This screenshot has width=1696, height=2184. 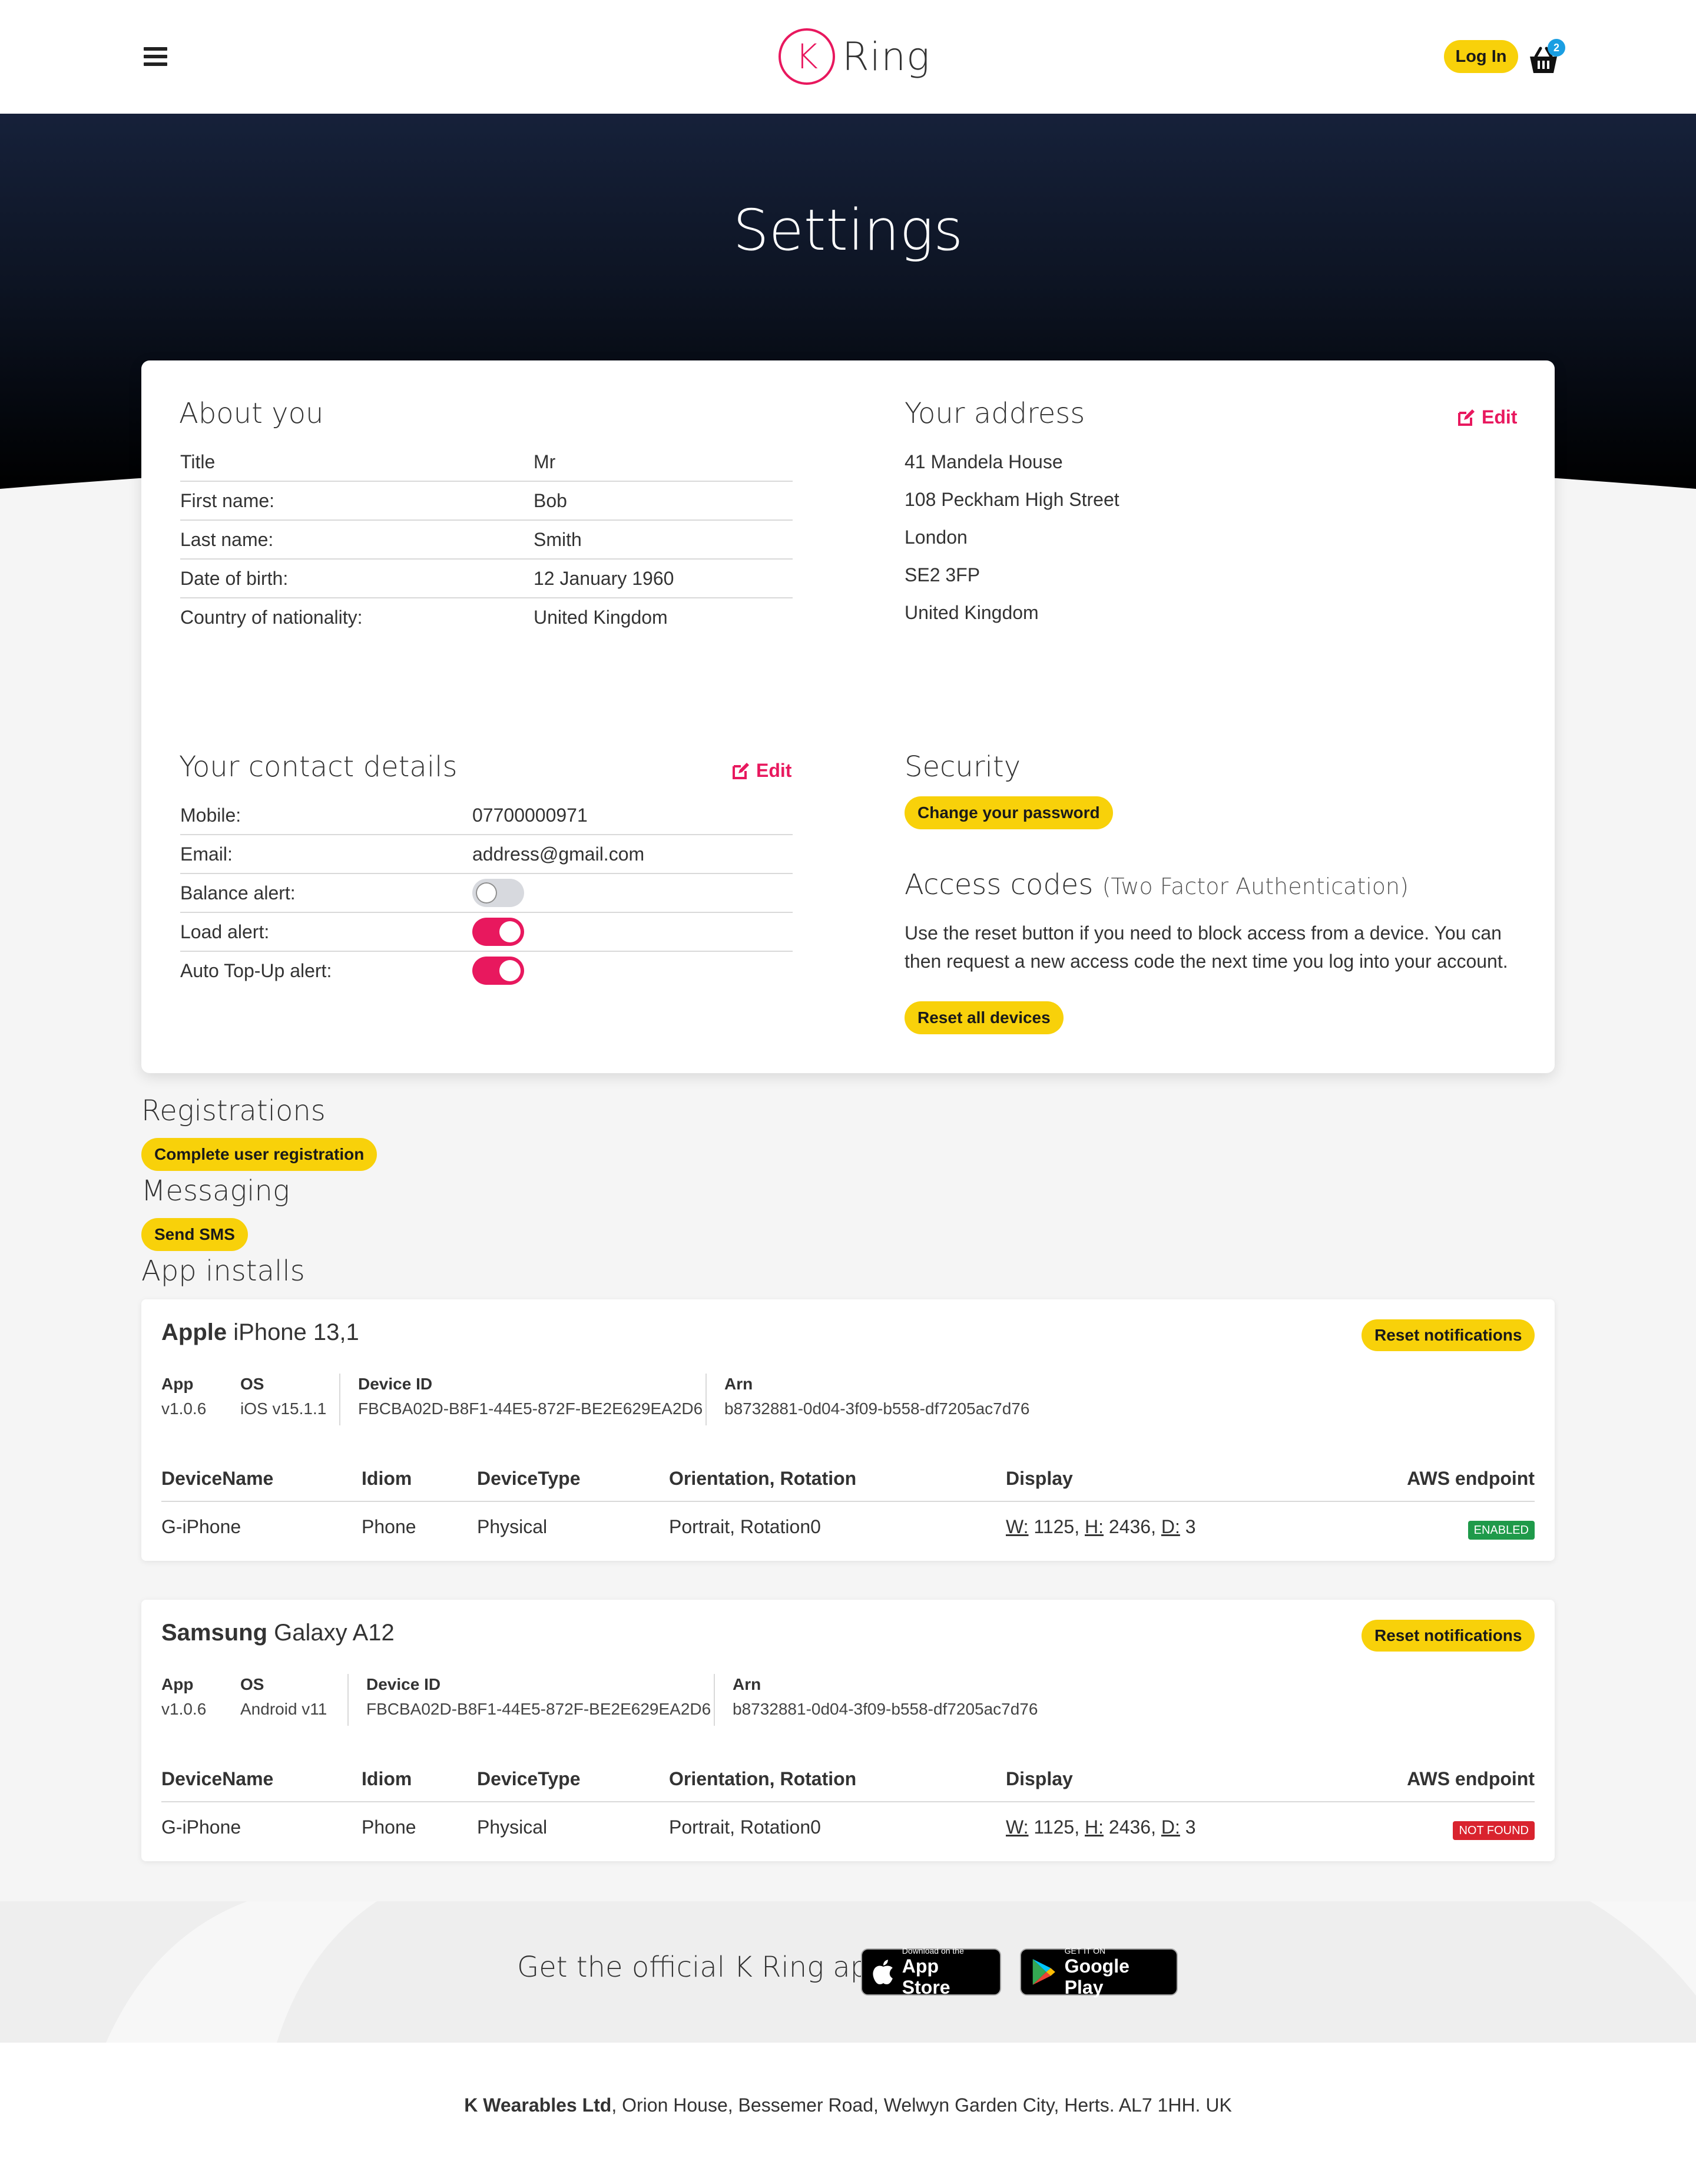 I want to click on basket-button: 2, so click(x=1546, y=56).